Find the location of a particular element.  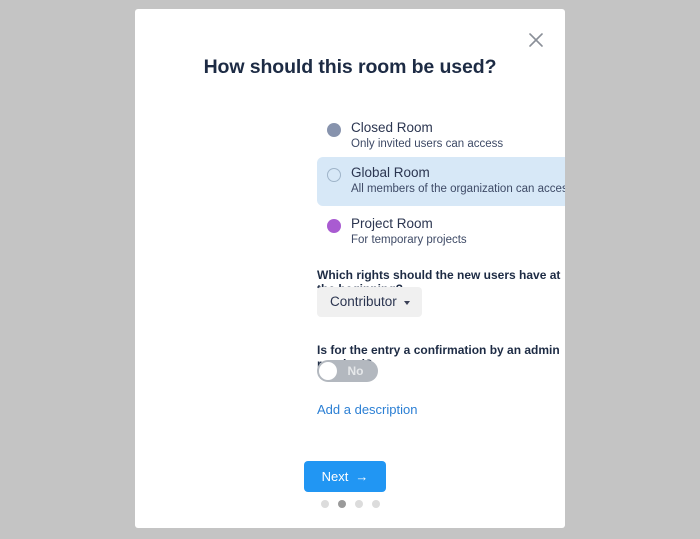

room-option-description: Only invited users can access is located at coordinates (427, 144).